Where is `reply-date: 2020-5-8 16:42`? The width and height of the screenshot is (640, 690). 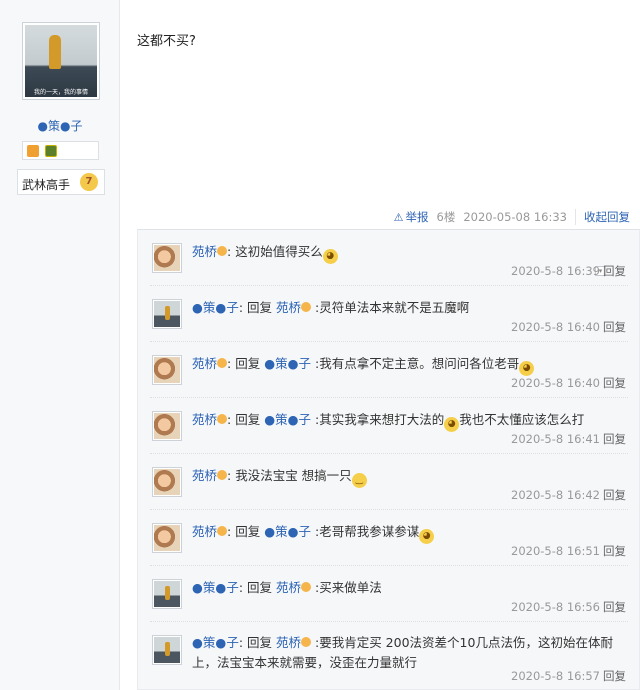 reply-date: 2020-5-8 16:42 is located at coordinates (555, 495).